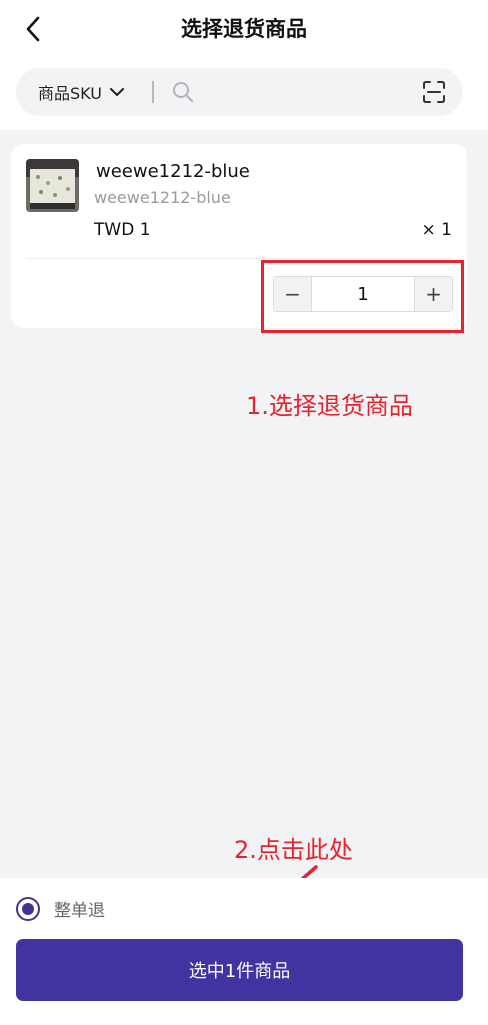 The image size is (488, 1025). Describe the element at coordinates (244, 29) in the screenshot. I see `page-title: 选择退货商品` at that location.